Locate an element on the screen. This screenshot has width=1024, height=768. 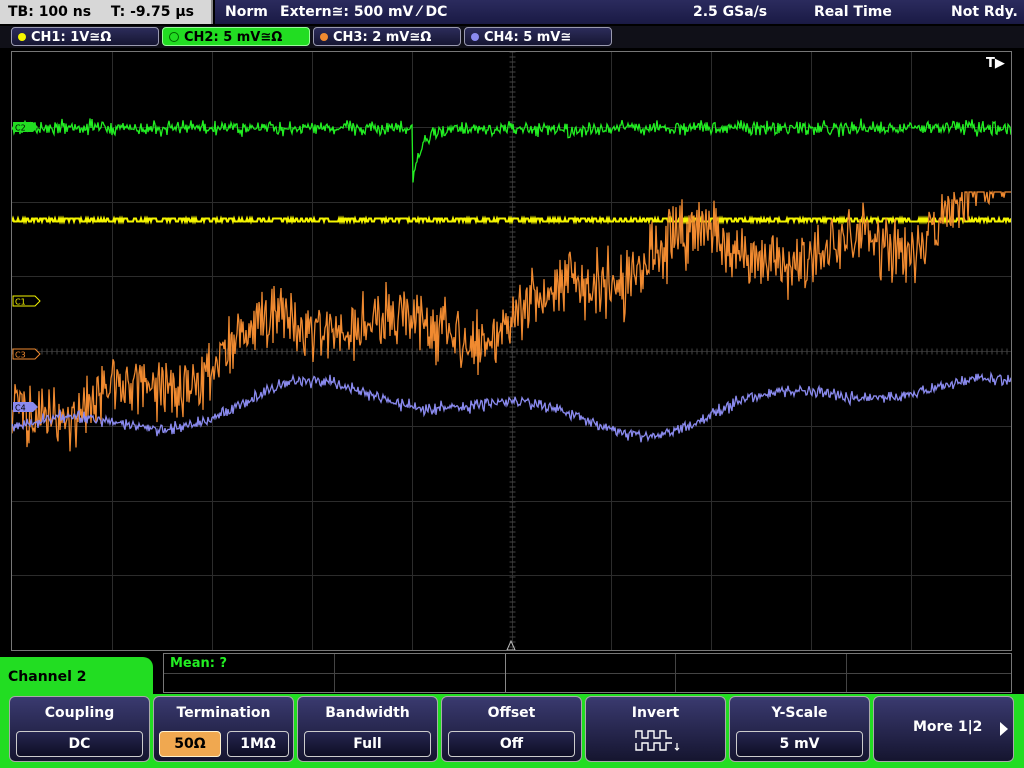
channel-tab-ch2: CH2: 5 mV≅Ω is located at coordinates (236, 36).